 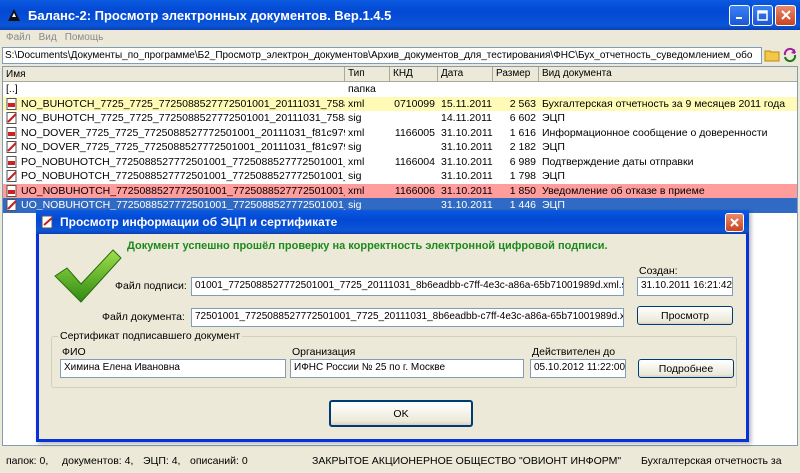 I want to click on cell-text: 14.11.2011, so click(x=466, y=118).